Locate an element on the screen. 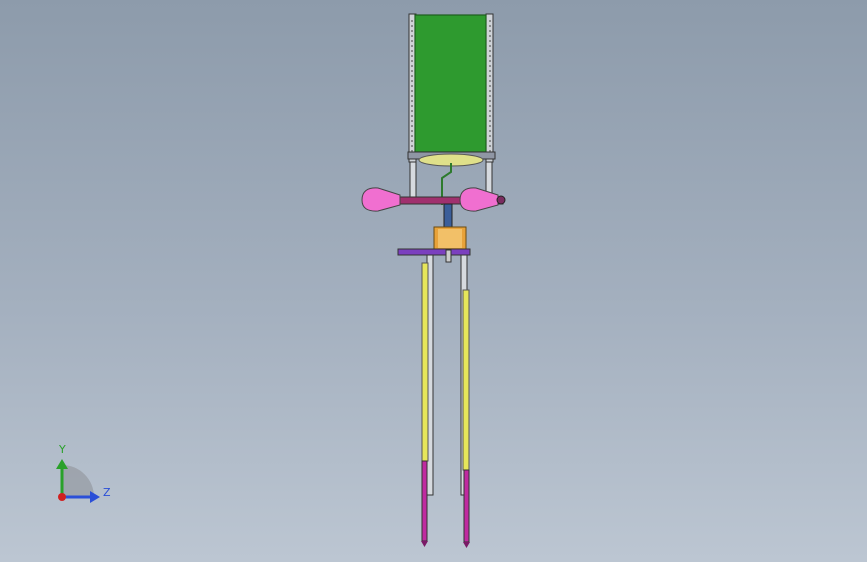  left-yellow-rod is located at coordinates (425, 362).